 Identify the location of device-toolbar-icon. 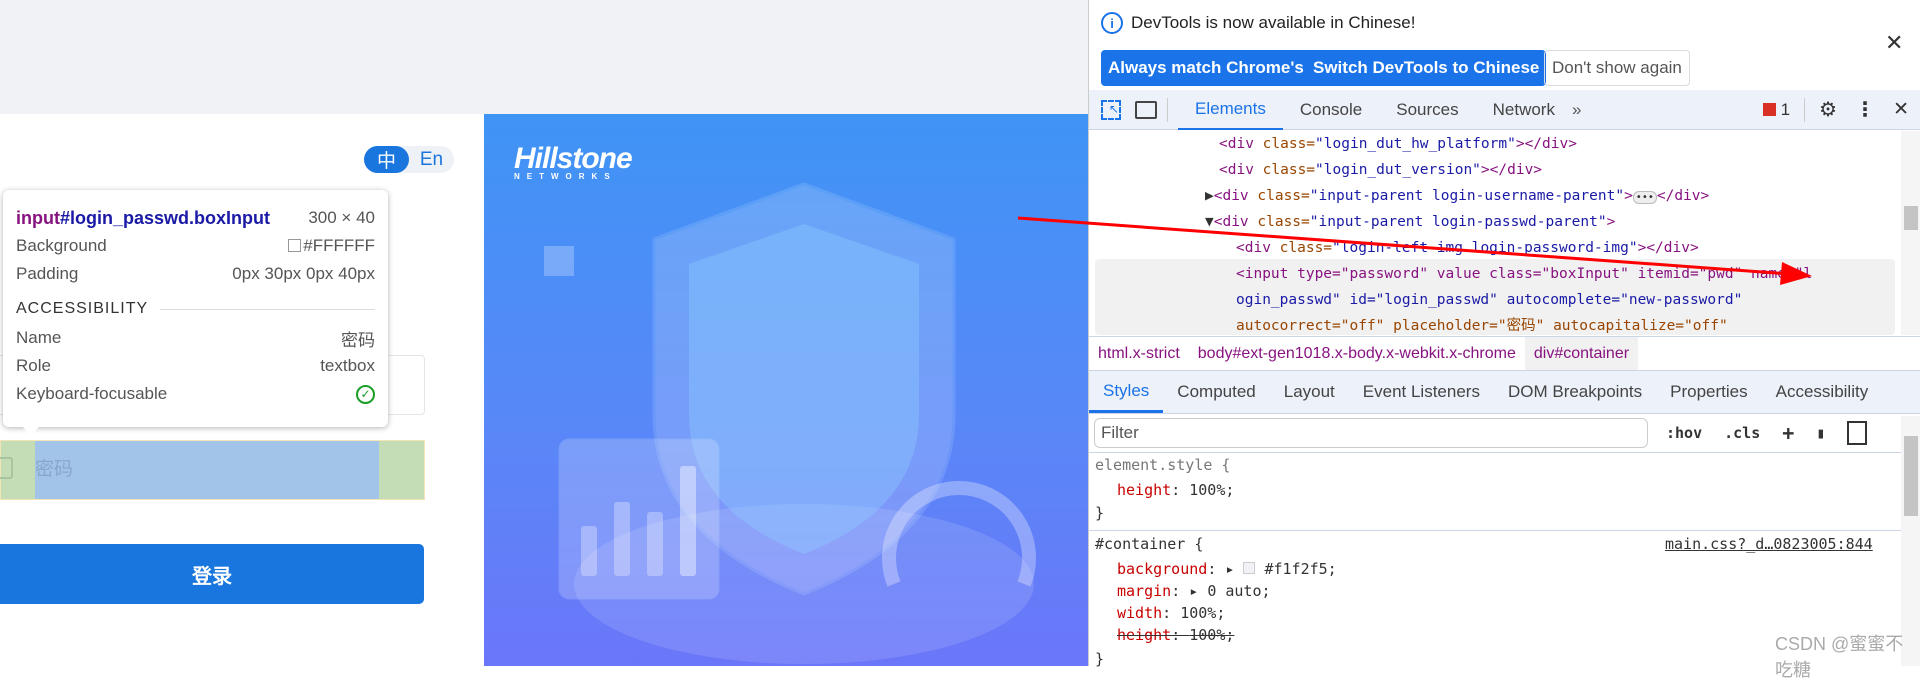
(1146, 109).